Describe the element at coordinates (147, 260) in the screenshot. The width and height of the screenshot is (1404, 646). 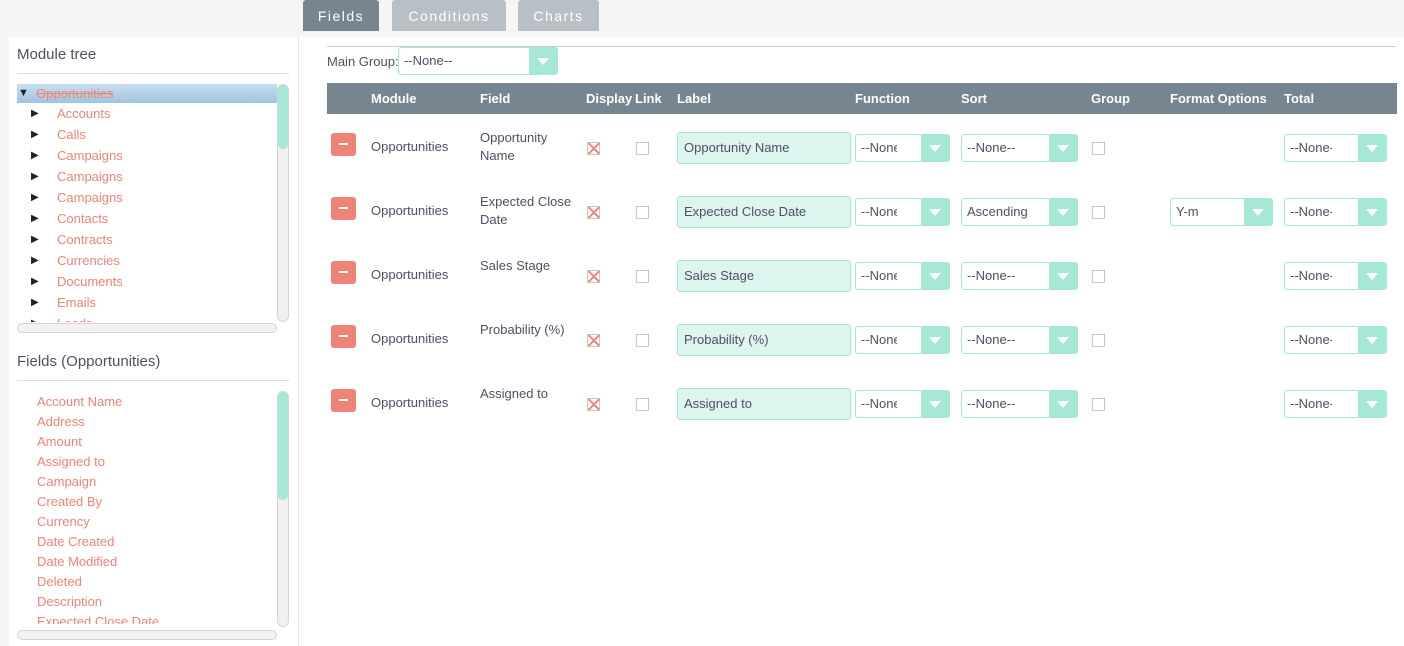
I see `tree-node: ▶ Currencies` at that location.